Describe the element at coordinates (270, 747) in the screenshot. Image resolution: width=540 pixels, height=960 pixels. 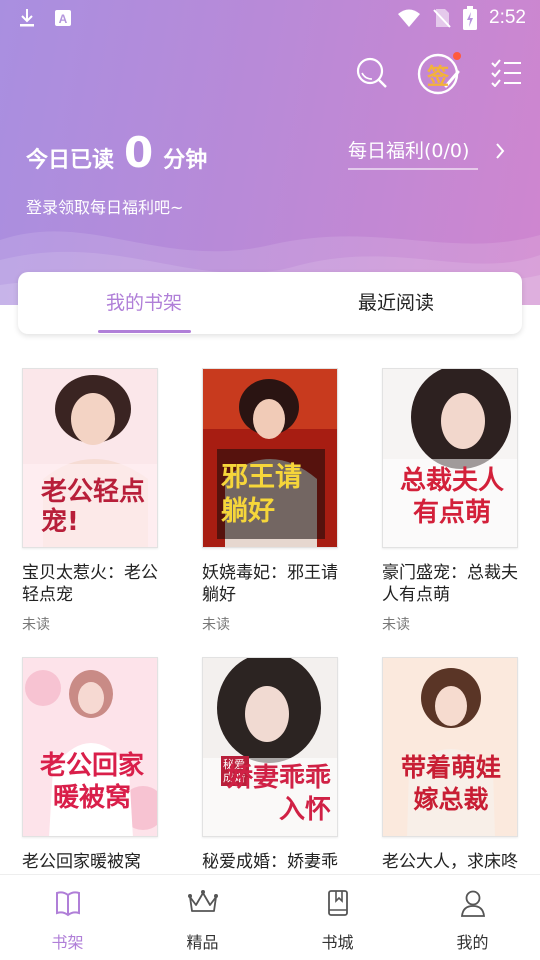
I see `book-cover: 秘爱成婚 娇妻乖乖入怀` at that location.